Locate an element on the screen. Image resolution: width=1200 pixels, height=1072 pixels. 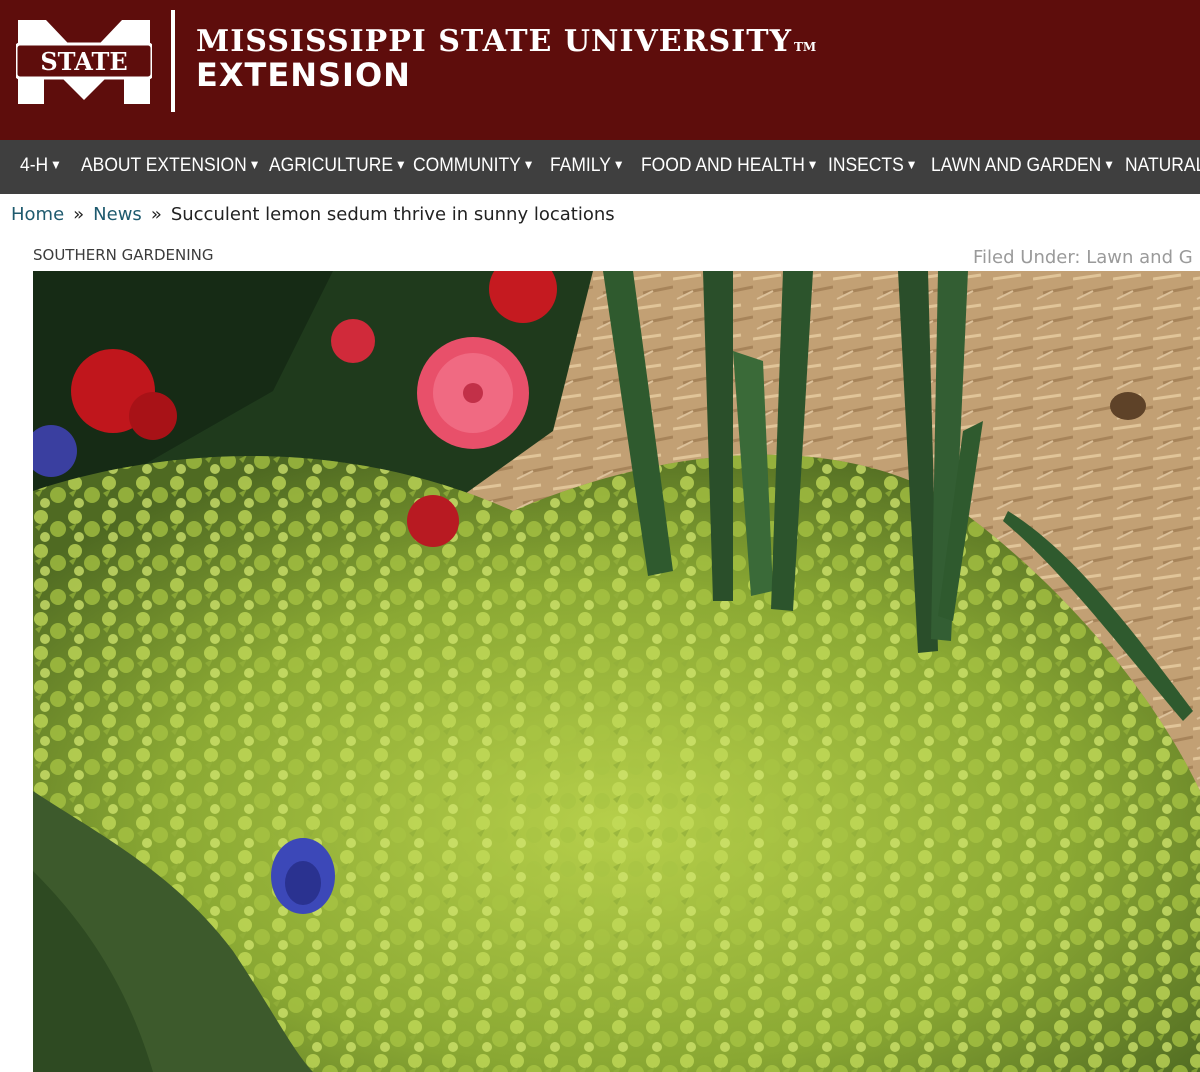
nav-item-label: 4-H is located at coordinates (34, 165).